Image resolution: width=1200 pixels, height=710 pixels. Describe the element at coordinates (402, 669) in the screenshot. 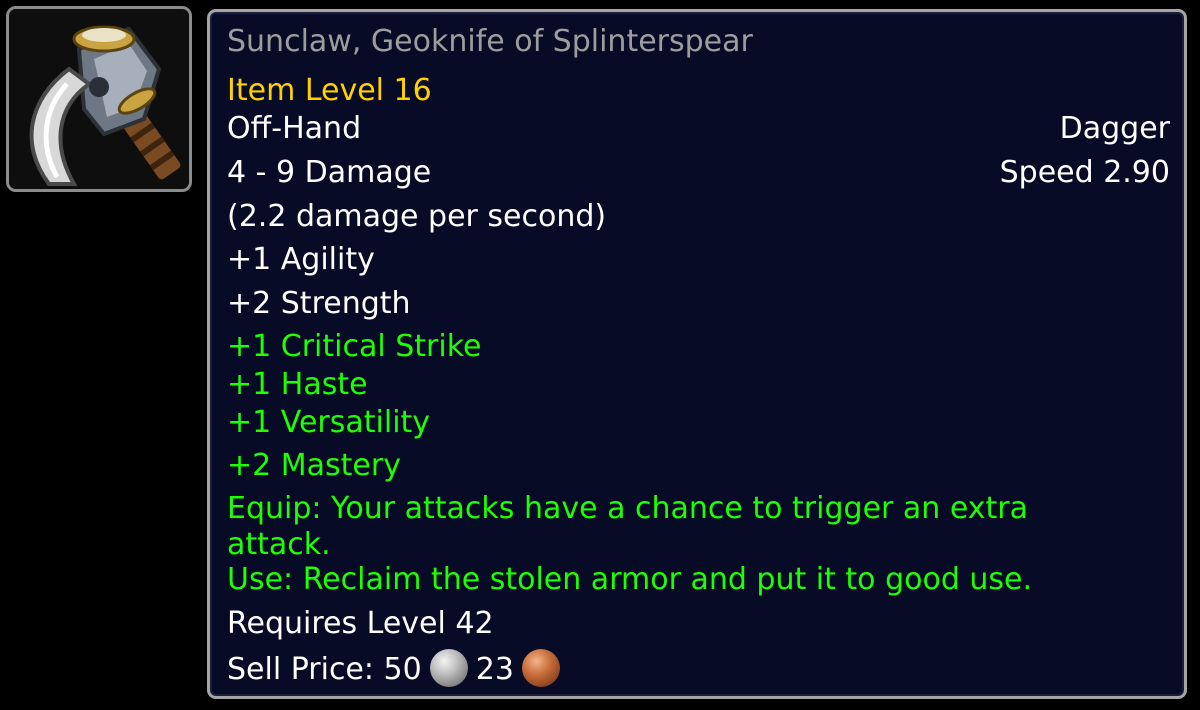

I see `sell-price-silver: 50` at that location.